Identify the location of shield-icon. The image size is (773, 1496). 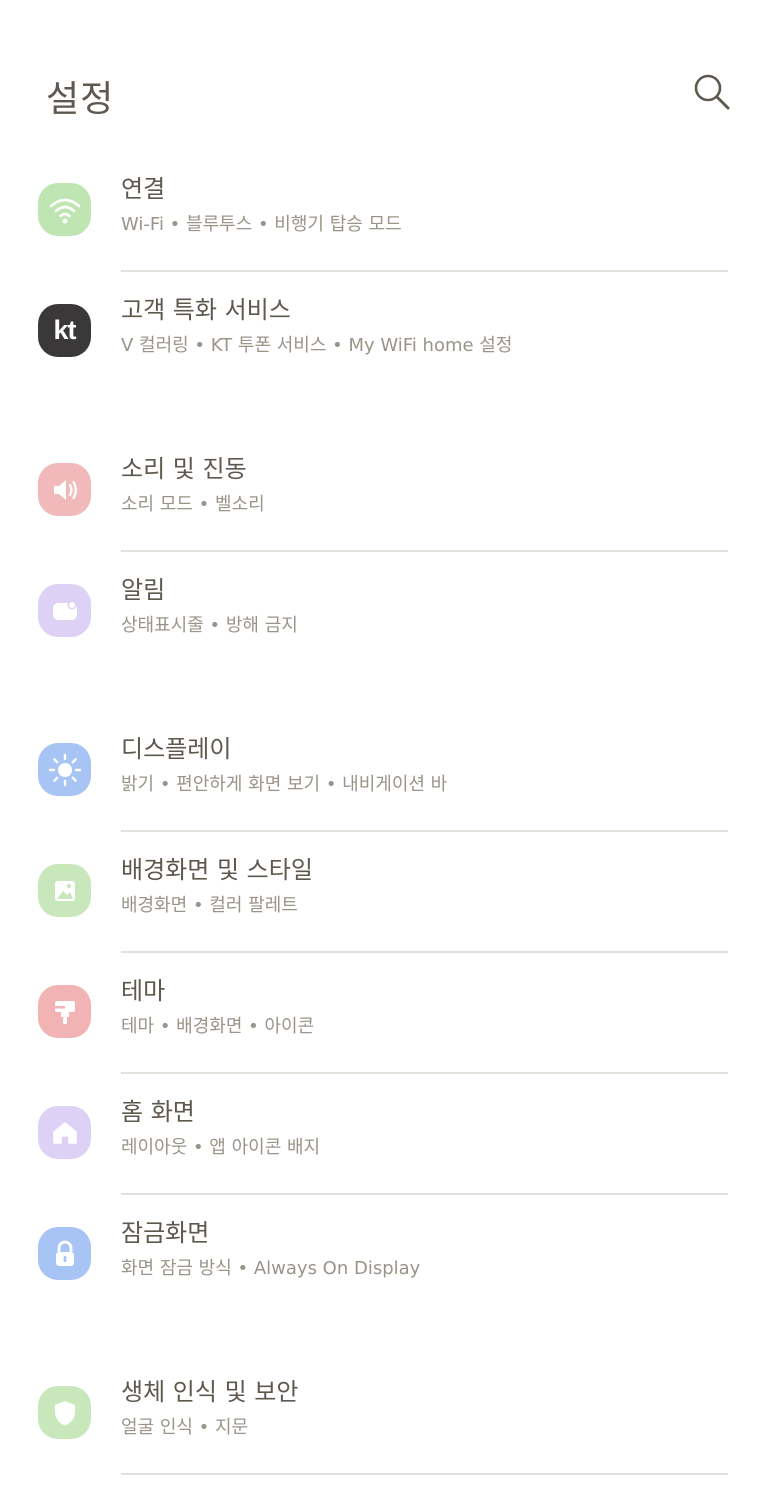
(64, 1412).